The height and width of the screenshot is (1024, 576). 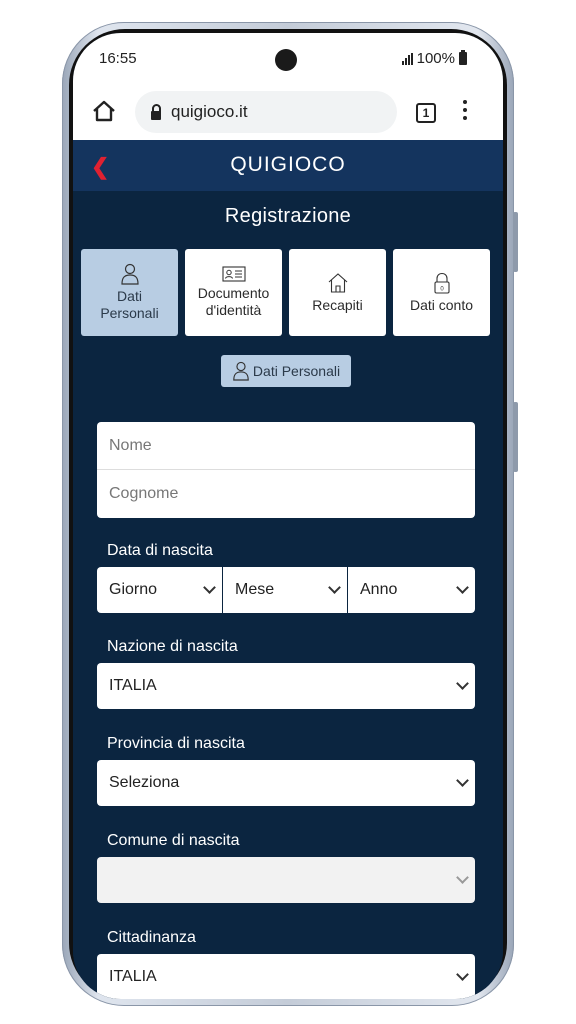 I want to click on more-options-icon, so click(x=465, y=112).